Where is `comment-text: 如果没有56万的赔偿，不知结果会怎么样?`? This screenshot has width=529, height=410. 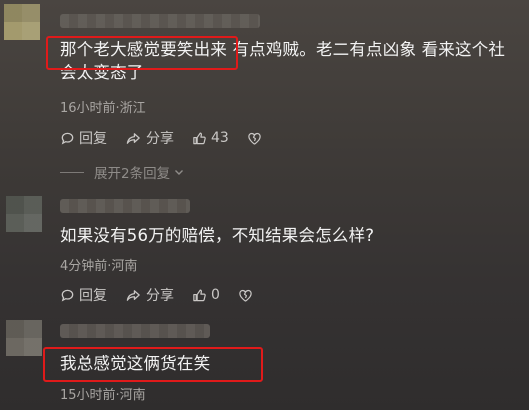
comment-text: 如果没有56万的赔偿，不知结果会怎么样? is located at coordinates (217, 235).